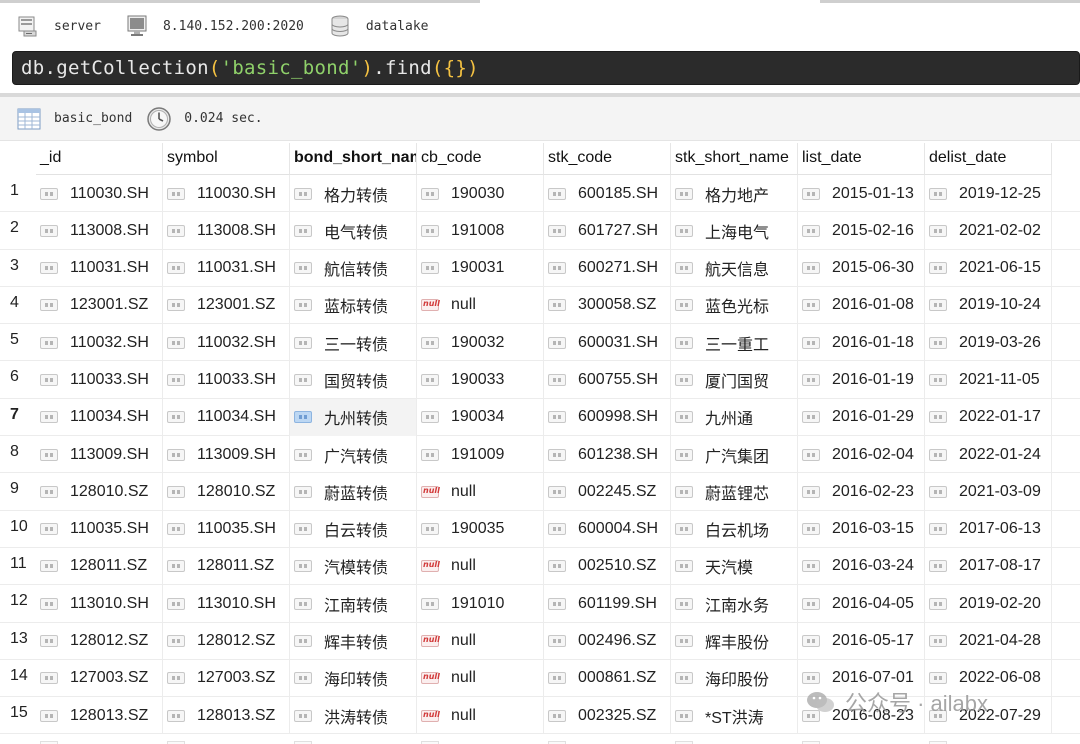  Describe the element at coordinates (861, 716) in the screenshot. I see `cell-list-date: 2016-08-23` at that location.